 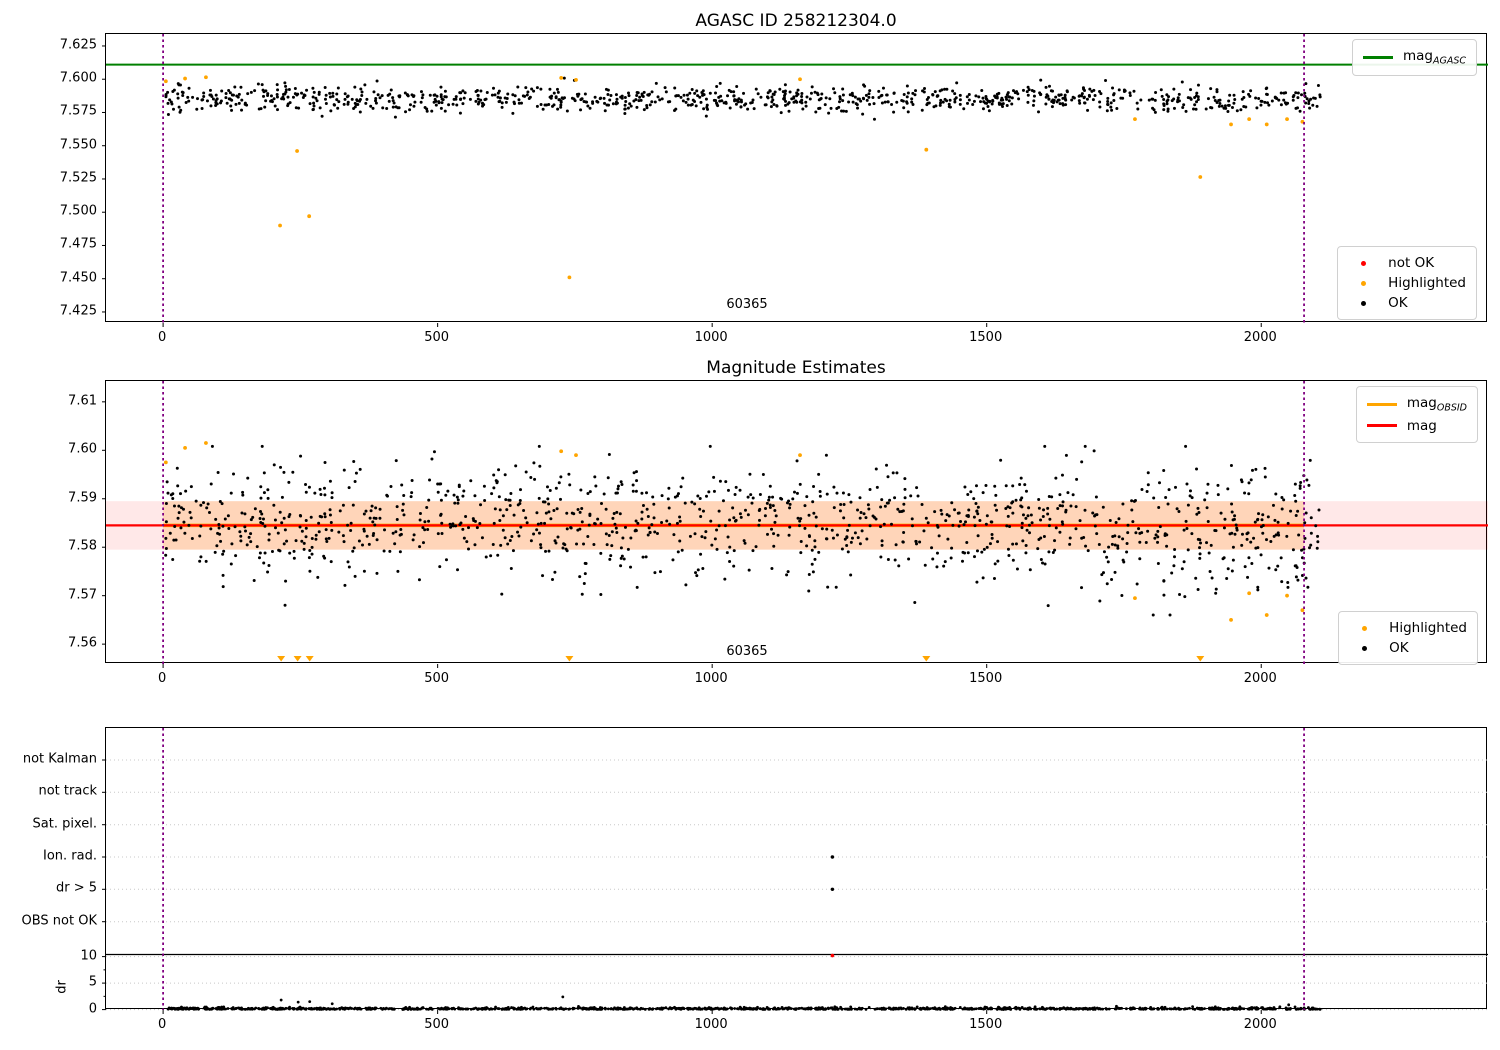 What do you see at coordinates (78, 78) in the screenshot?
I see `chart1-y-tick-label: 7.600` at bounding box center [78, 78].